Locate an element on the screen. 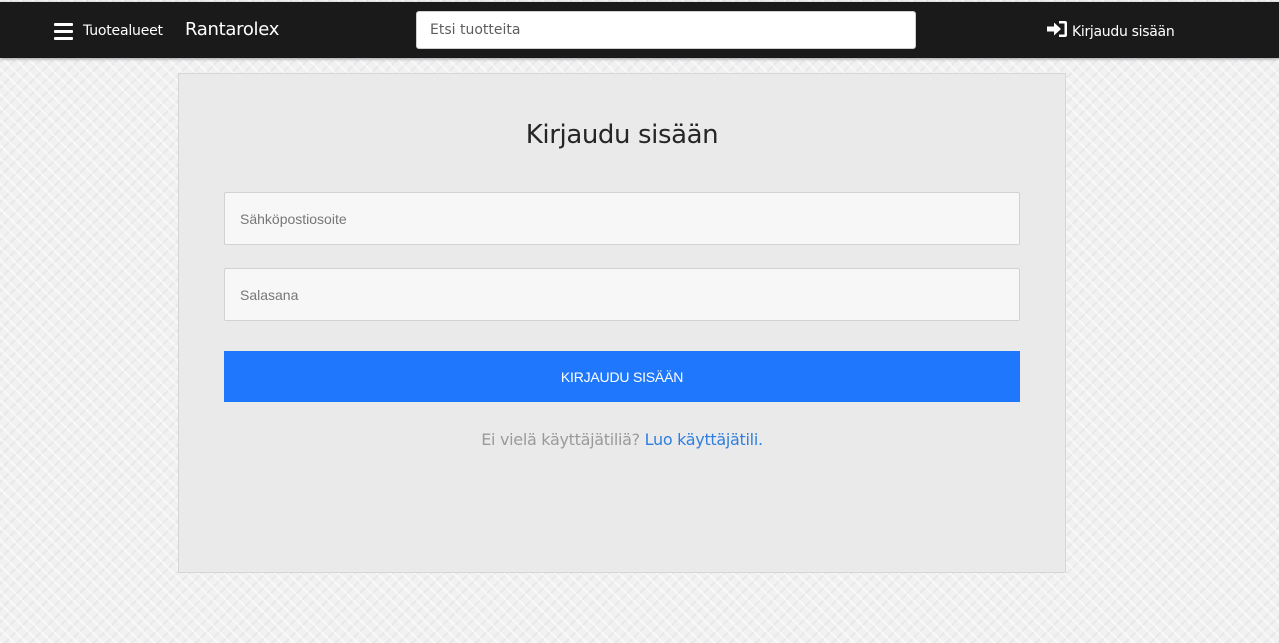 Image resolution: width=1279 pixels, height=643 pixels. signup-prompt: Ei vielä käyttäjätiliä? is located at coordinates (560, 439).